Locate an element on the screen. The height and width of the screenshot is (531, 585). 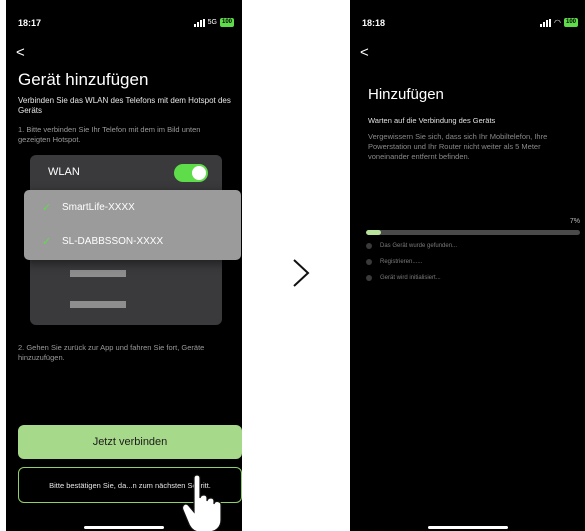
network-name: SL-DABBSSON-XXXX is located at coordinates (113, 241).